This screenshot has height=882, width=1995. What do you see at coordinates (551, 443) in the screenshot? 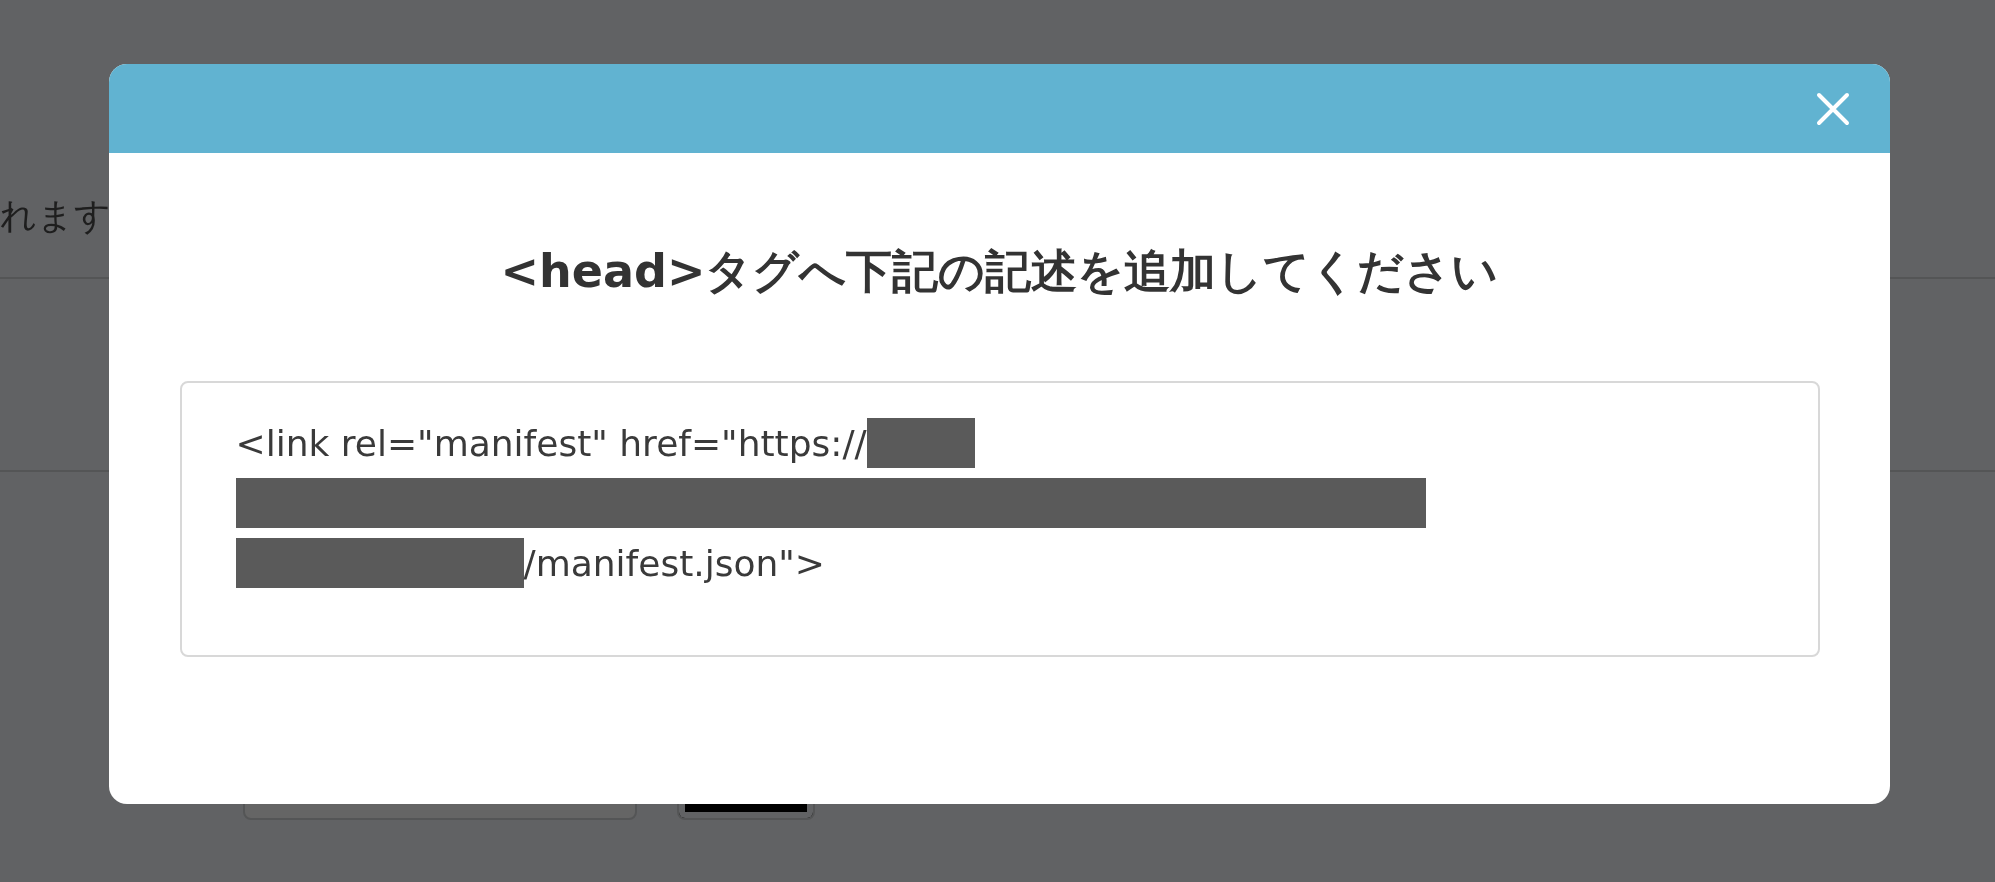
I see `code-text: <link rel="manifest" href="https://` at bounding box center [551, 443].